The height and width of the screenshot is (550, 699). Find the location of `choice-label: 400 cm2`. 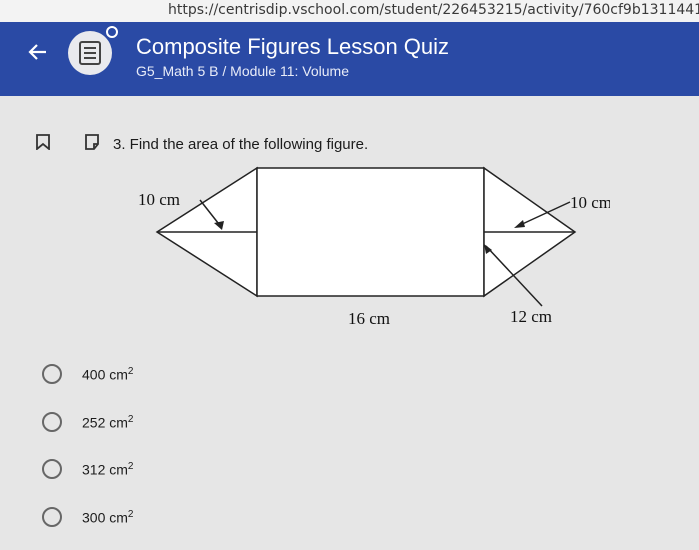

choice-label: 400 cm2 is located at coordinates (108, 374).